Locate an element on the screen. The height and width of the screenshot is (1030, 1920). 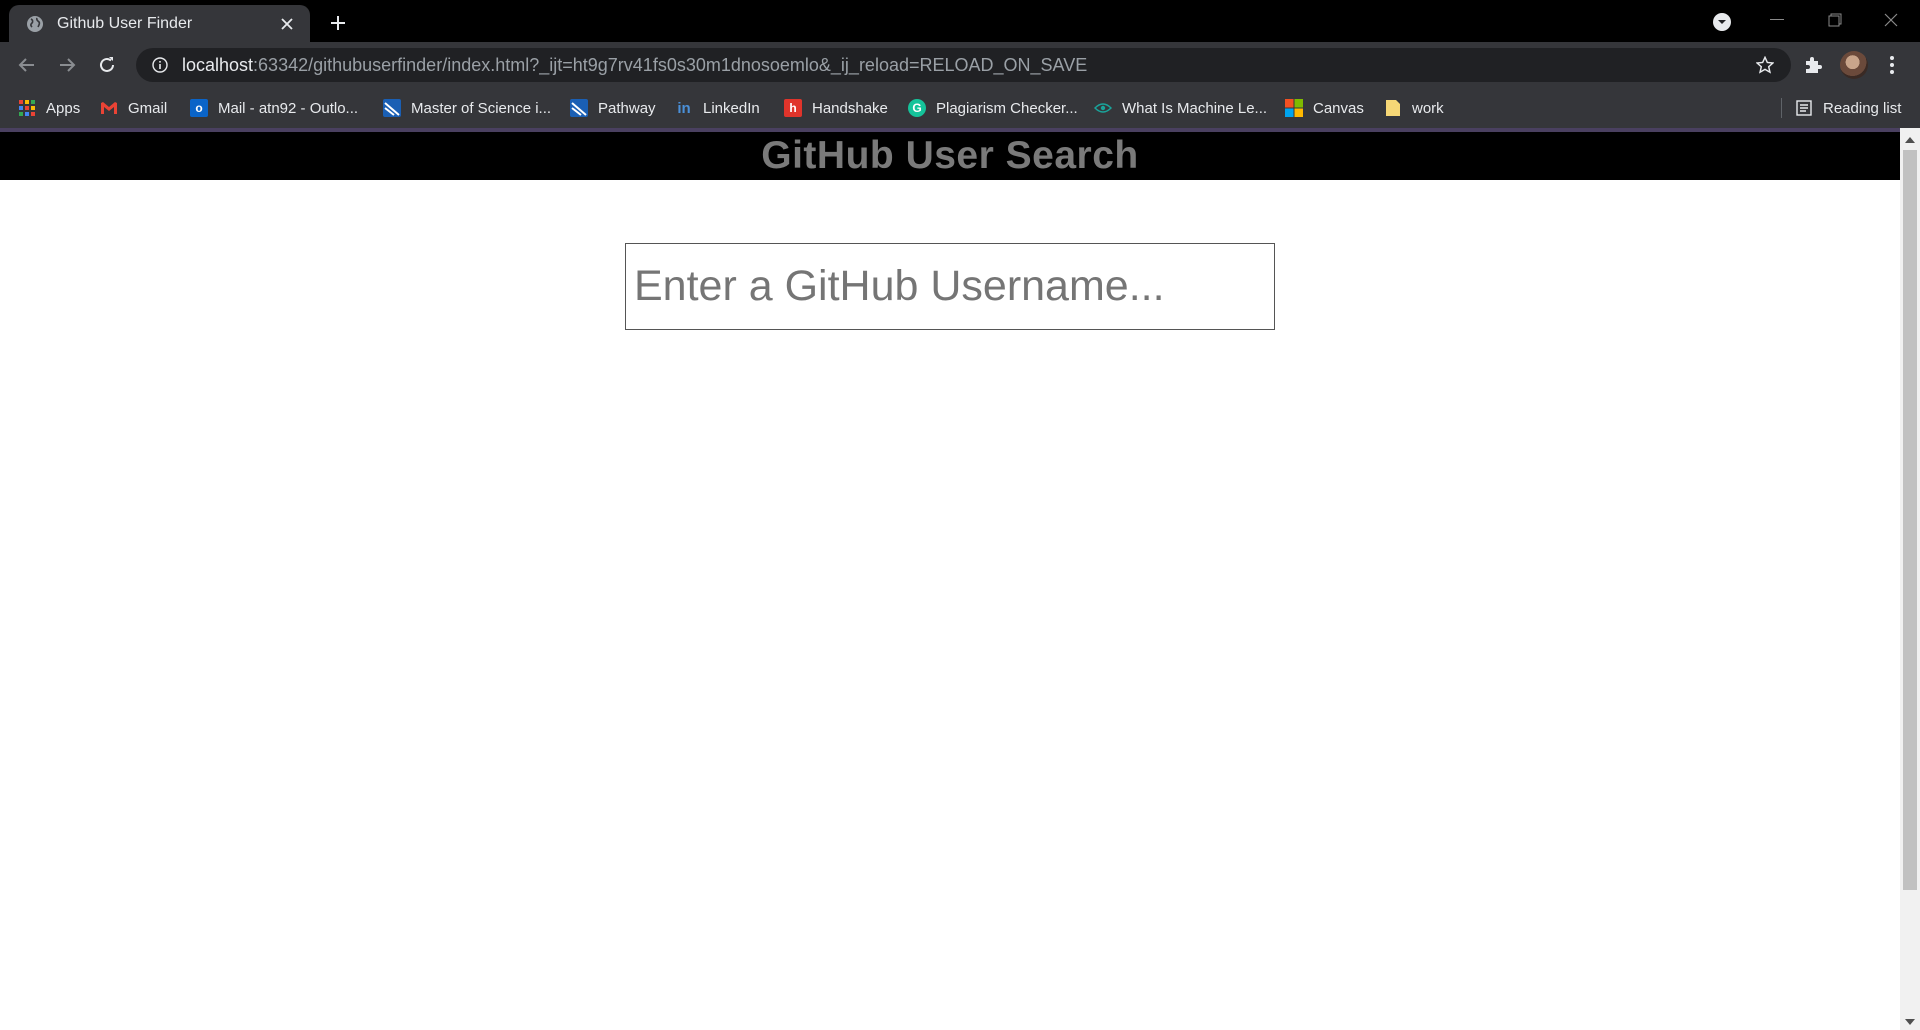
linkedin-icon: in is located at coordinates (684, 108).